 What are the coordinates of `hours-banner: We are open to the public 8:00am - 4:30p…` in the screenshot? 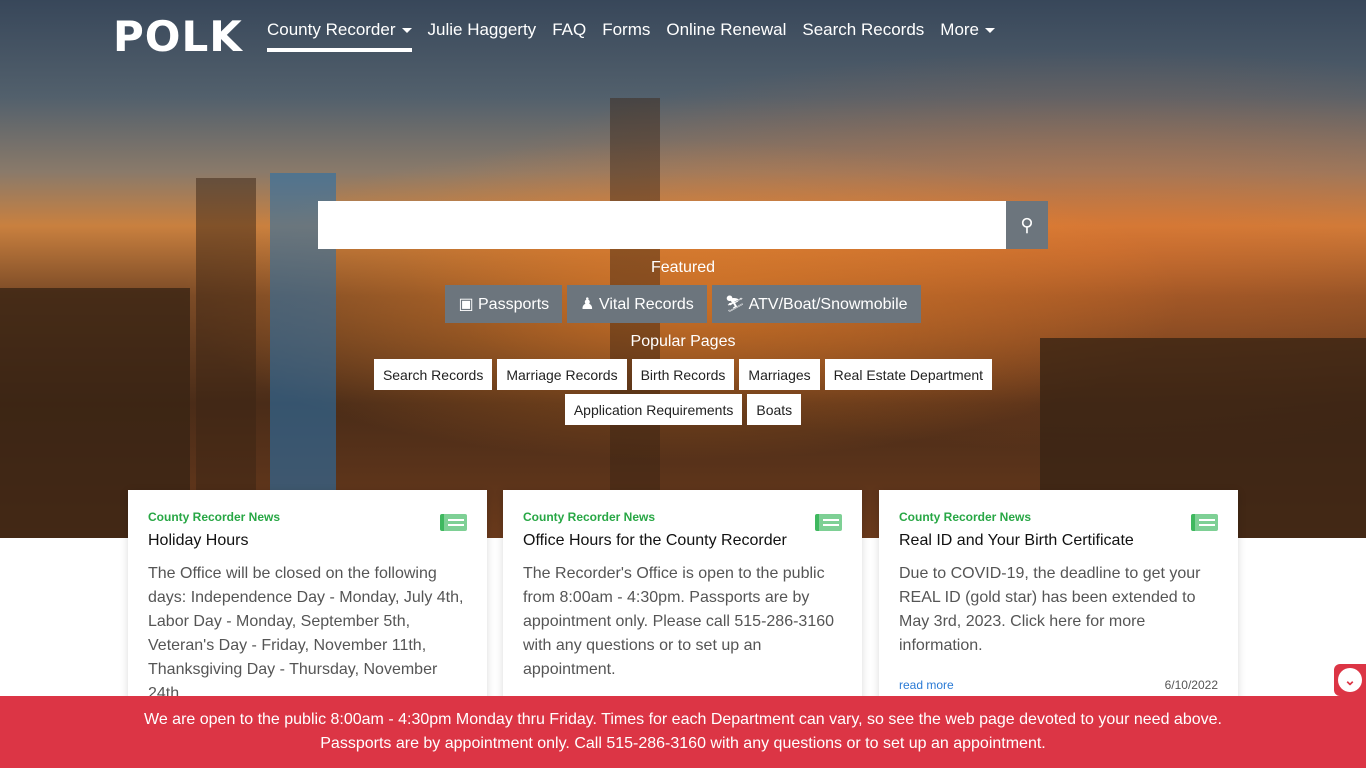 It's located at (683, 732).